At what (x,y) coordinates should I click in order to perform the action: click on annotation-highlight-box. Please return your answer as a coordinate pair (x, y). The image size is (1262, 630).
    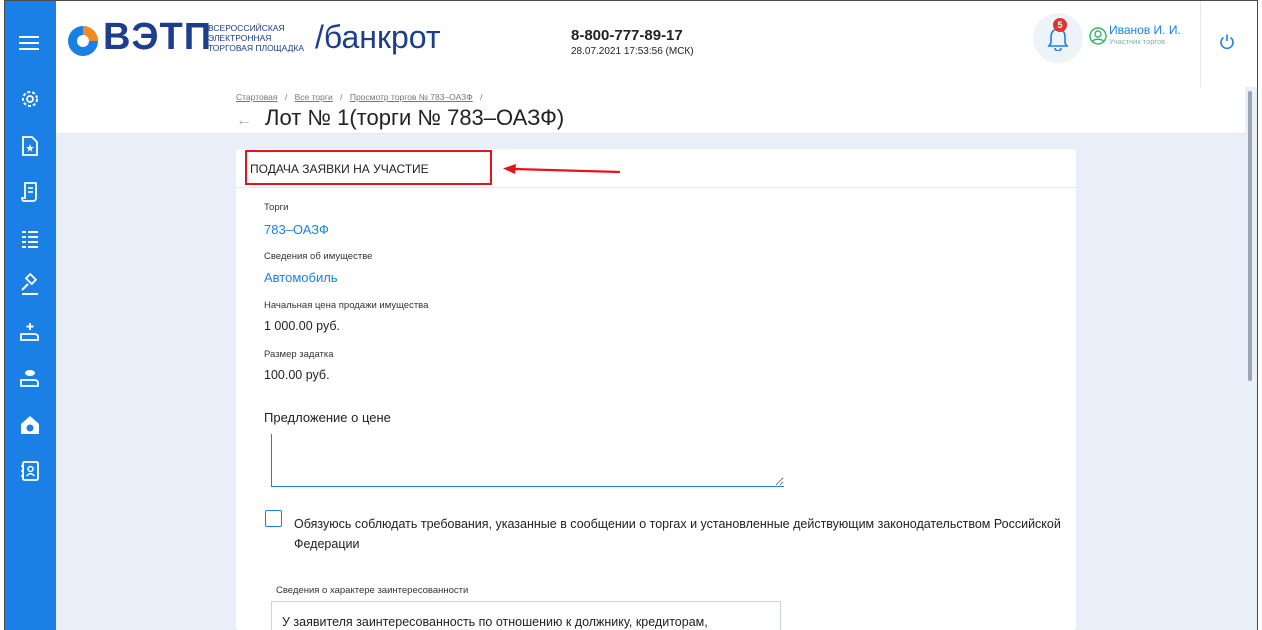
    Looking at the image, I should click on (368, 167).